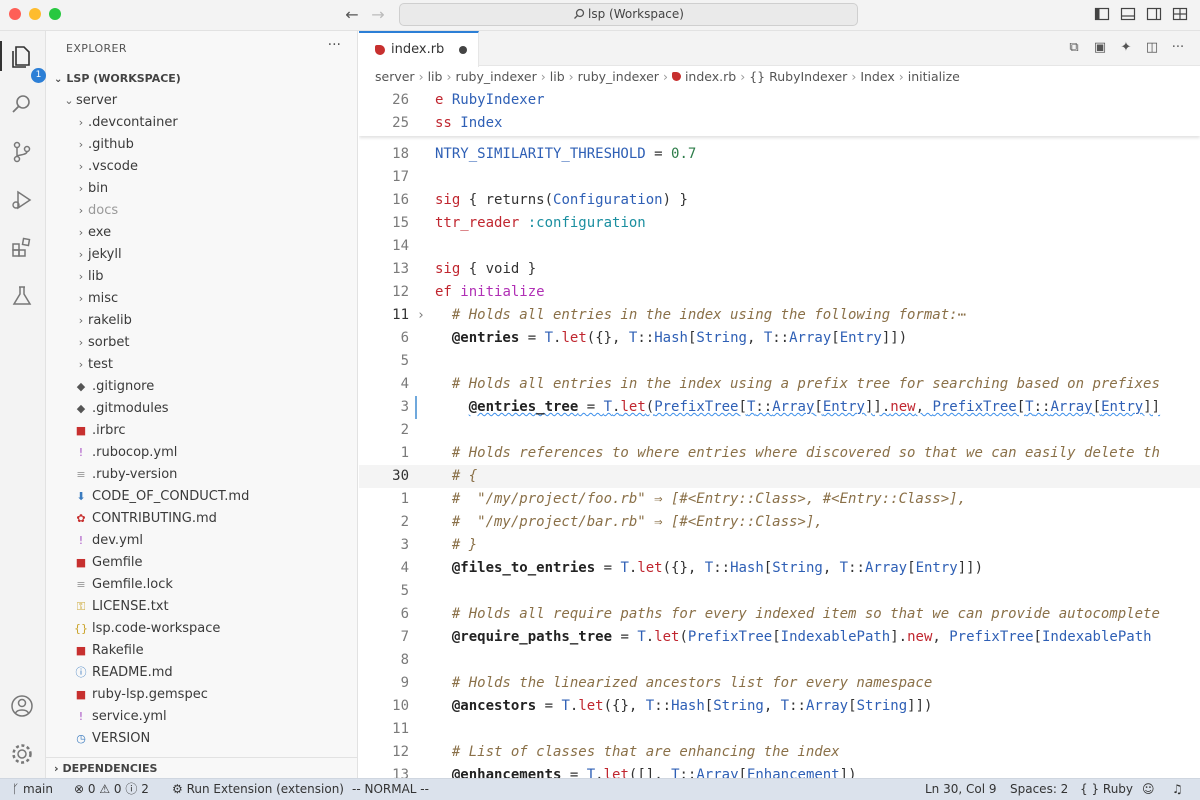 The width and height of the screenshot is (1200, 800). What do you see at coordinates (421, 315) in the screenshot?
I see `fold-chevron-icon: ›` at bounding box center [421, 315].